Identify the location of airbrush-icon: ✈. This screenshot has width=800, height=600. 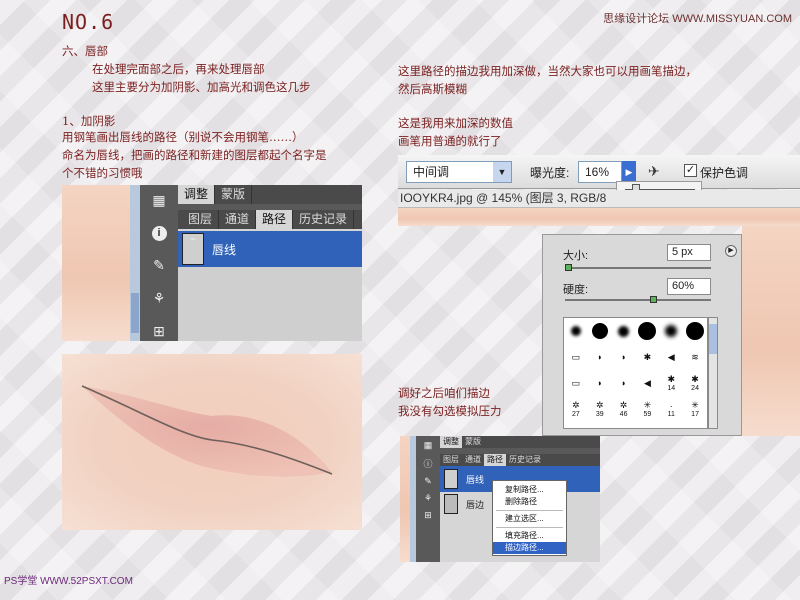
(657, 172).